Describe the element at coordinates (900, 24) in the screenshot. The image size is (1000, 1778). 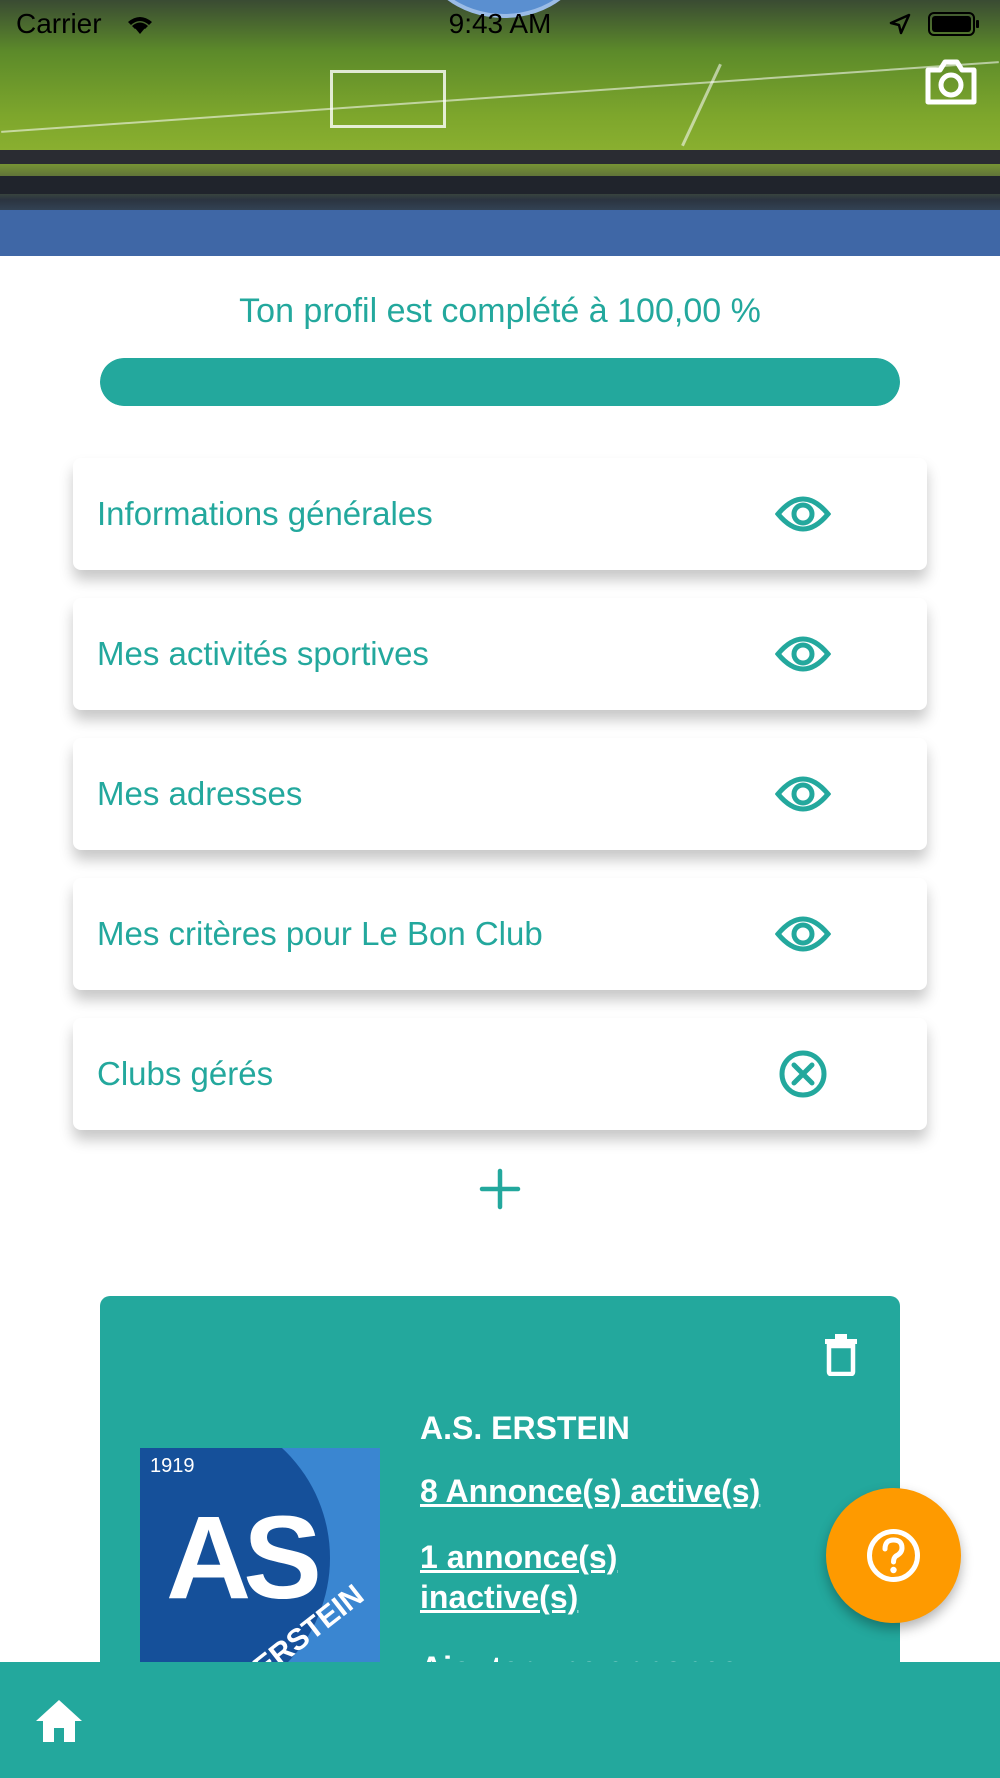
I see `location-arrow-icon` at that location.